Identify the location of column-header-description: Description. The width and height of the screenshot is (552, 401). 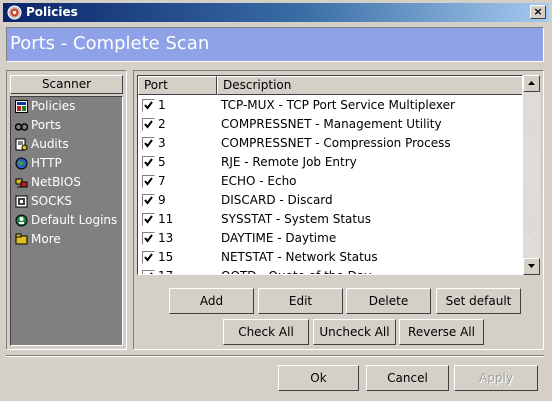
(369, 85).